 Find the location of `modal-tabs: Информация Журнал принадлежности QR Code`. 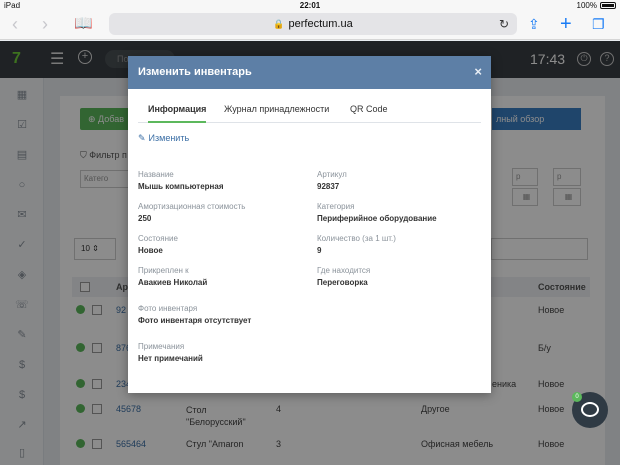

modal-tabs: Информация Журнал принадлежности QR Code is located at coordinates (309, 112).